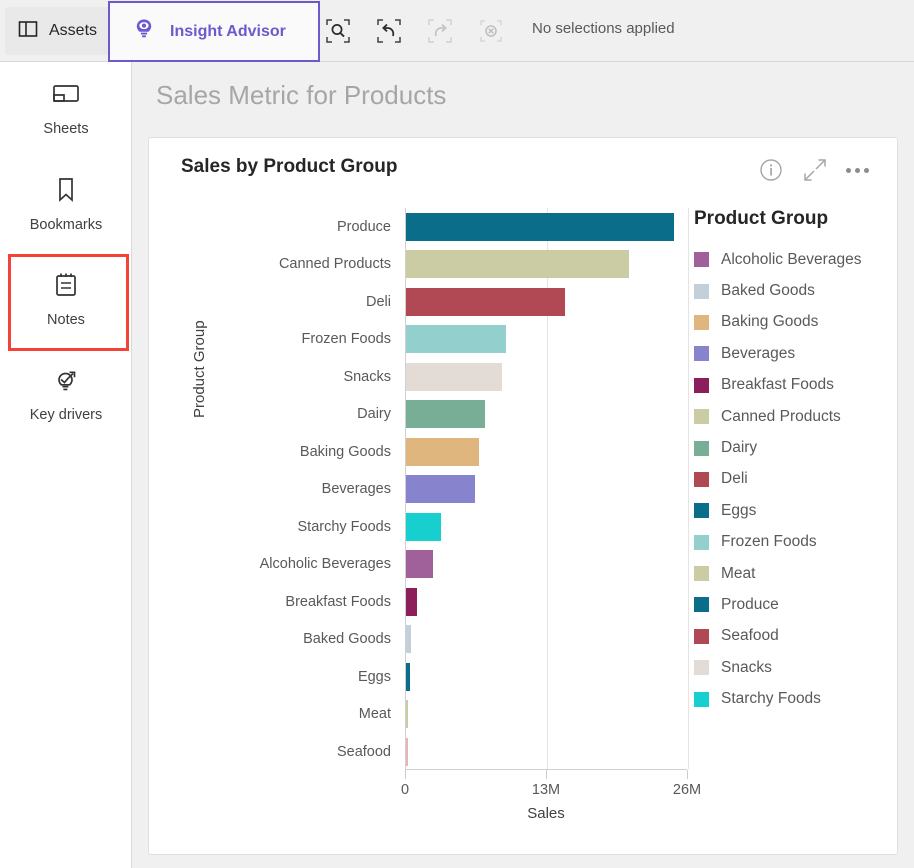  Describe the element at coordinates (304, 452) in the screenshot. I see `y-axis-tick-label: Baking Goods` at that location.